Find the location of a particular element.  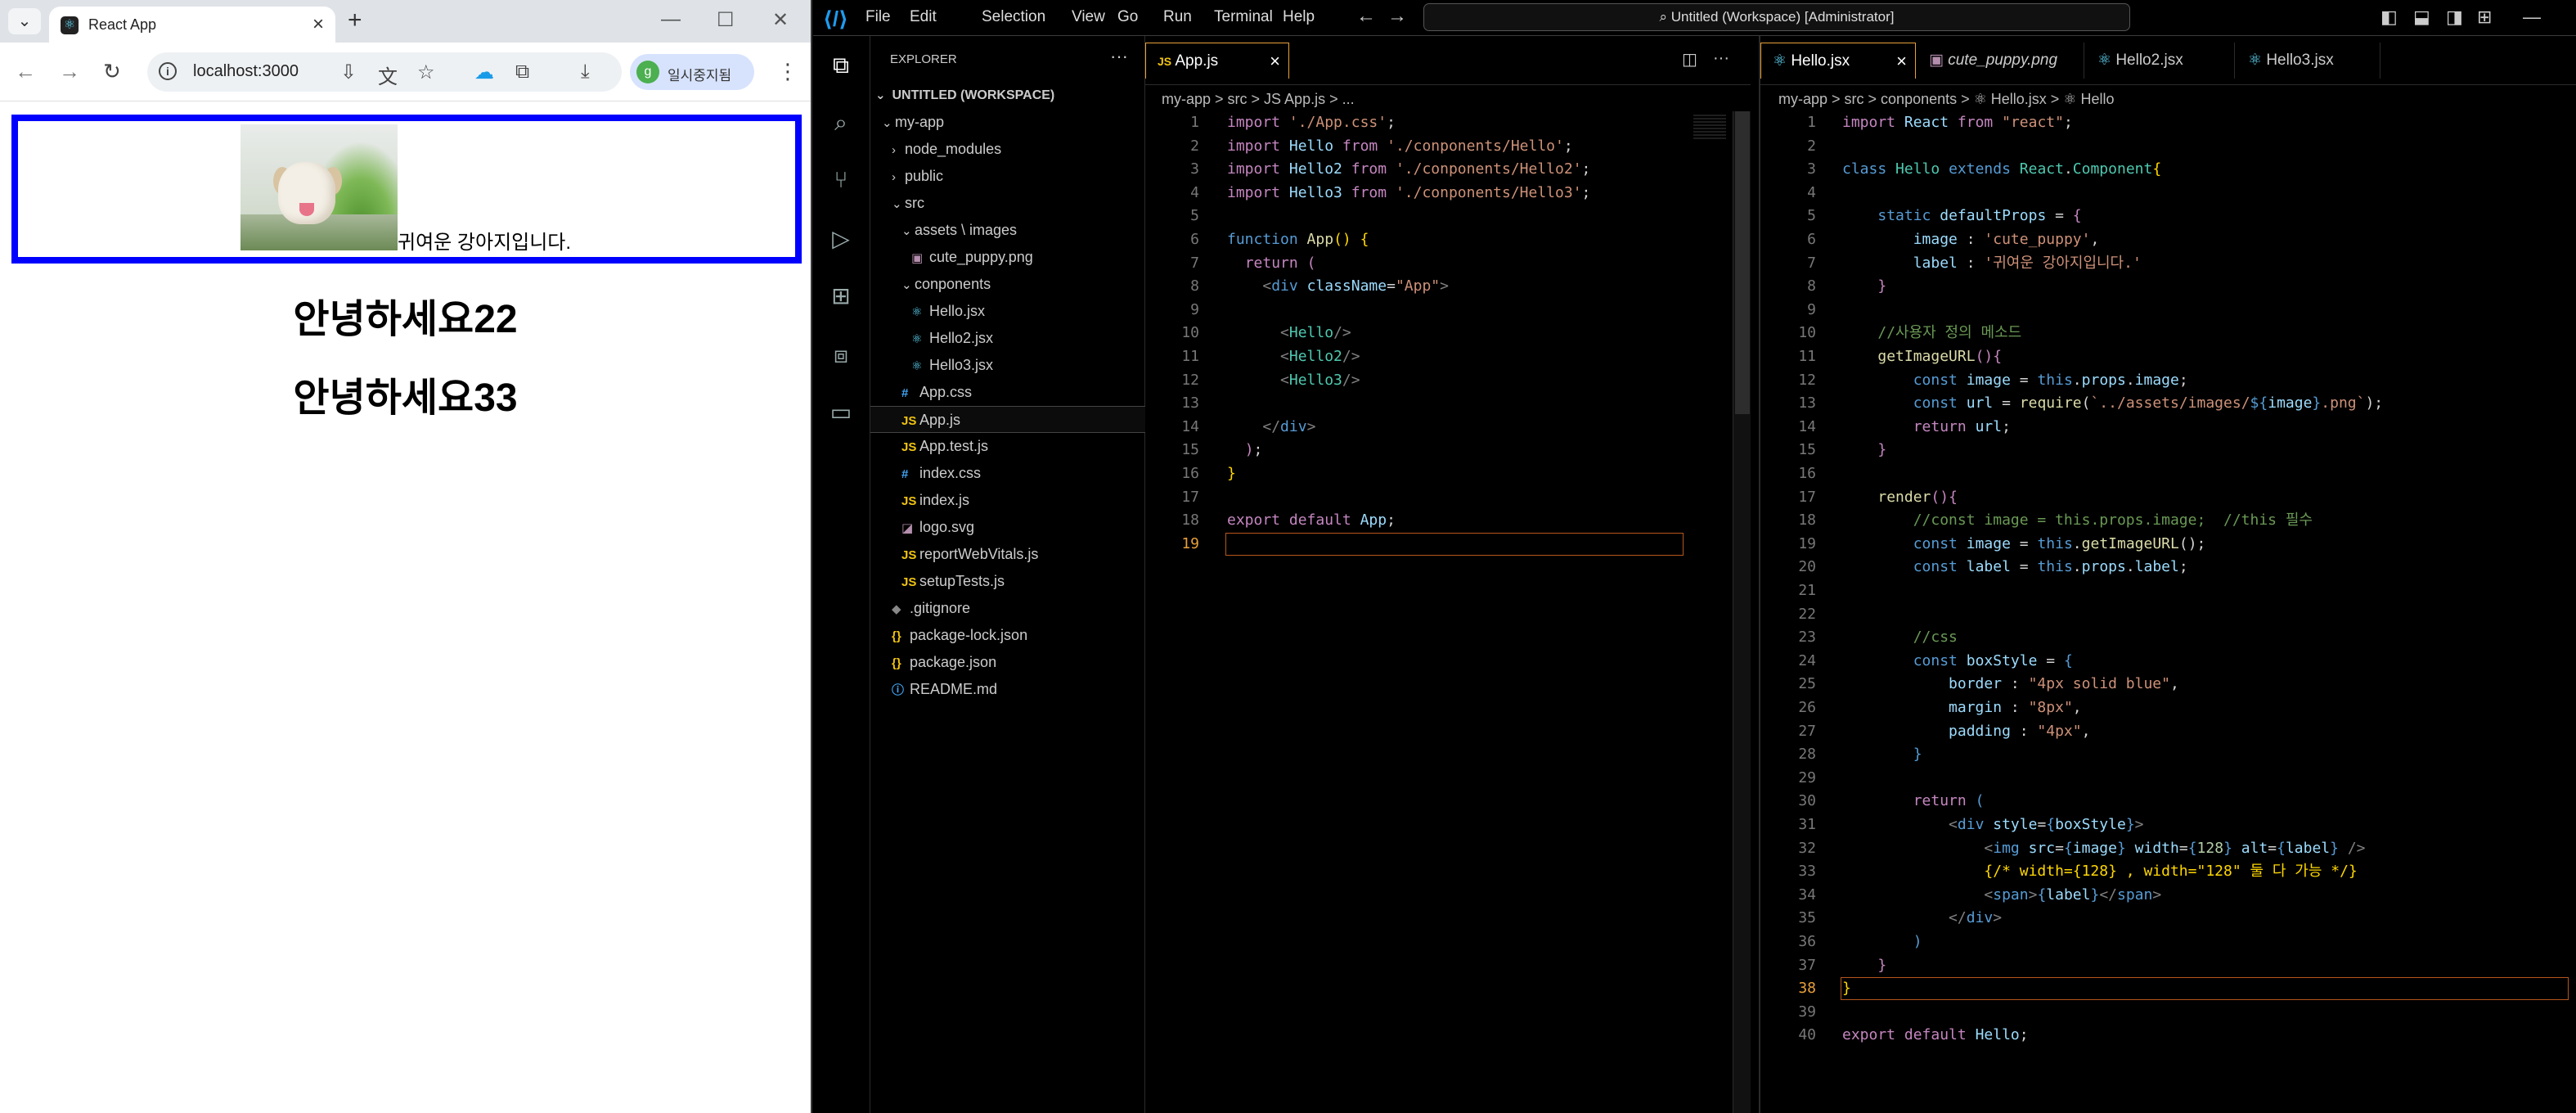

tree-item: {} package.json is located at coordinates (1008, 662).